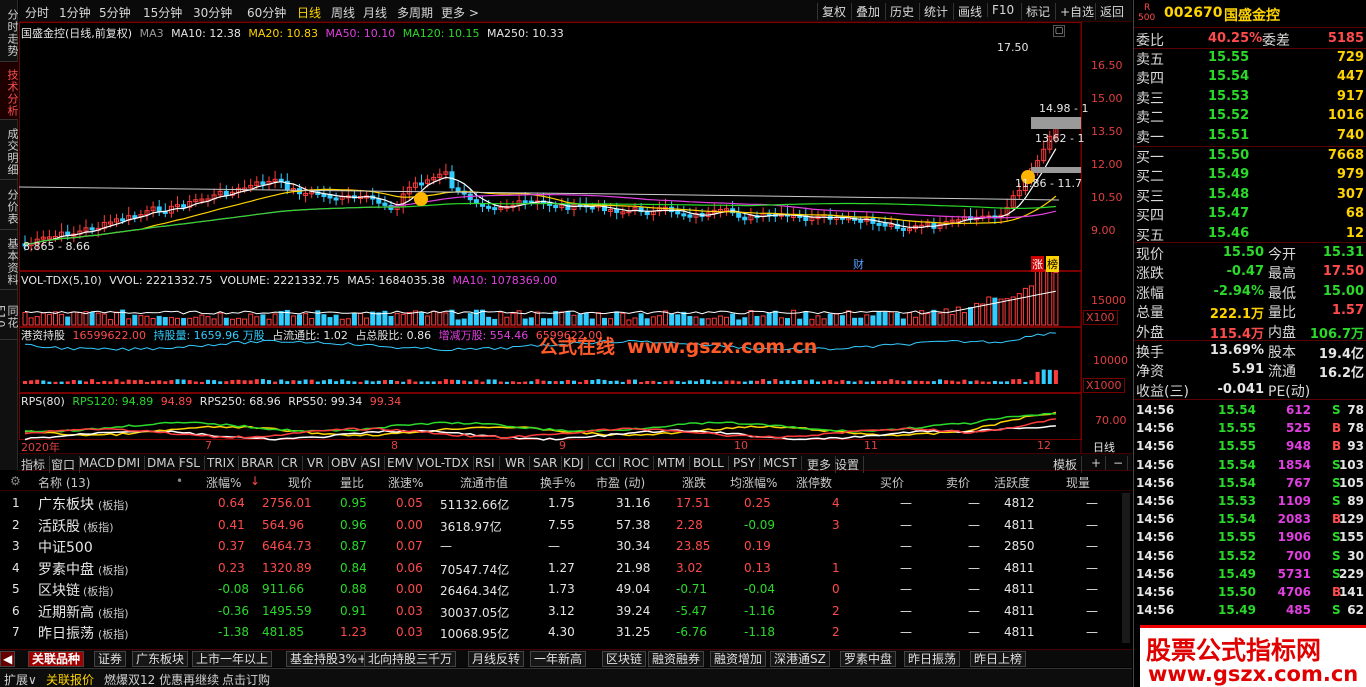 This screenshot has width=1366, height=687. Describe the element at coordinates (1228, 155) in the screenshot. I see `bids-price: 15.50` at that location.